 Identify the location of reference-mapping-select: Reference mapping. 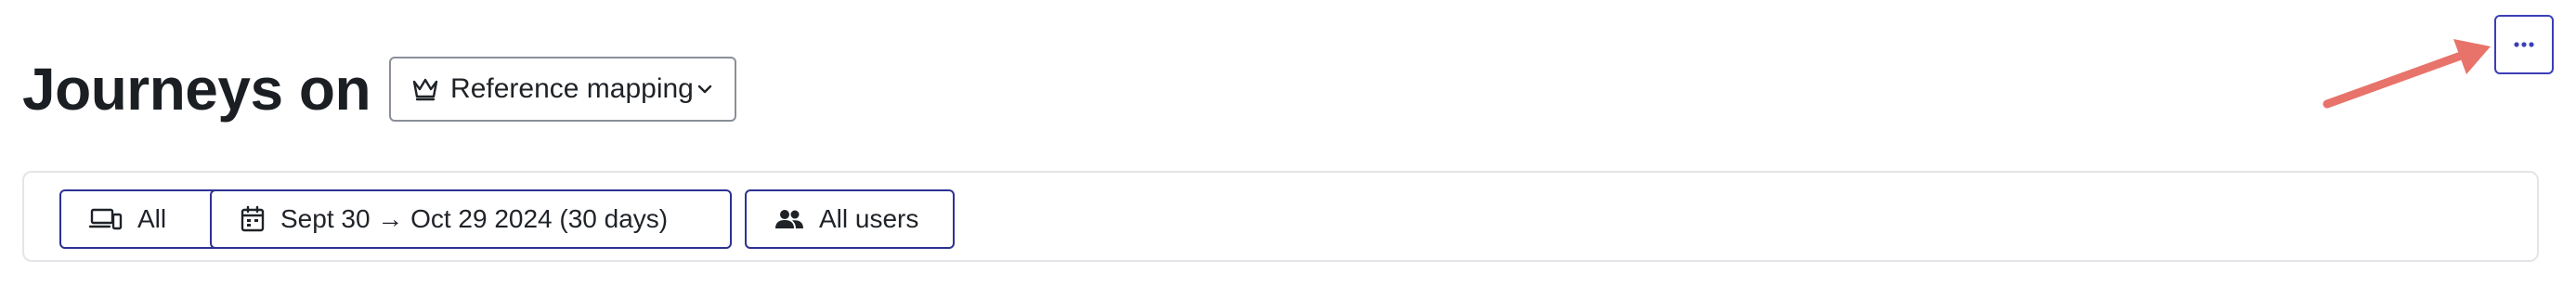
(563, 89).